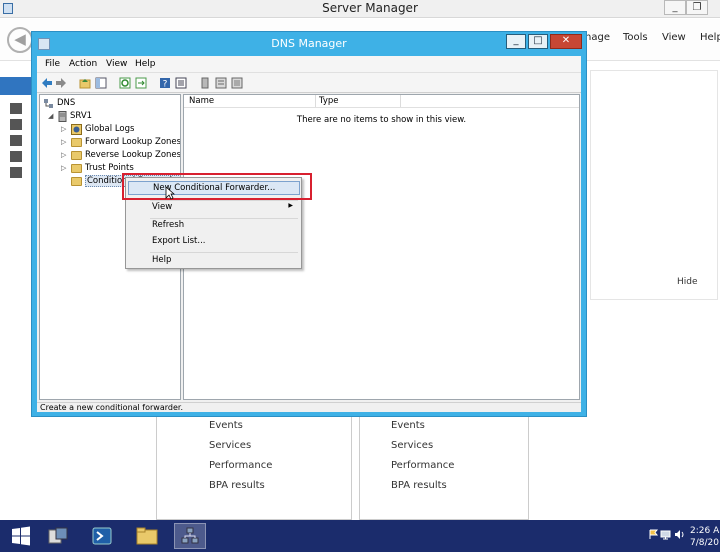 The width and height of the screenshot is (720, 552). What do you see at coordinates (116, 64) in the screenshot?
I see `menu-view-dns: View` at bounding box center [116, 64].